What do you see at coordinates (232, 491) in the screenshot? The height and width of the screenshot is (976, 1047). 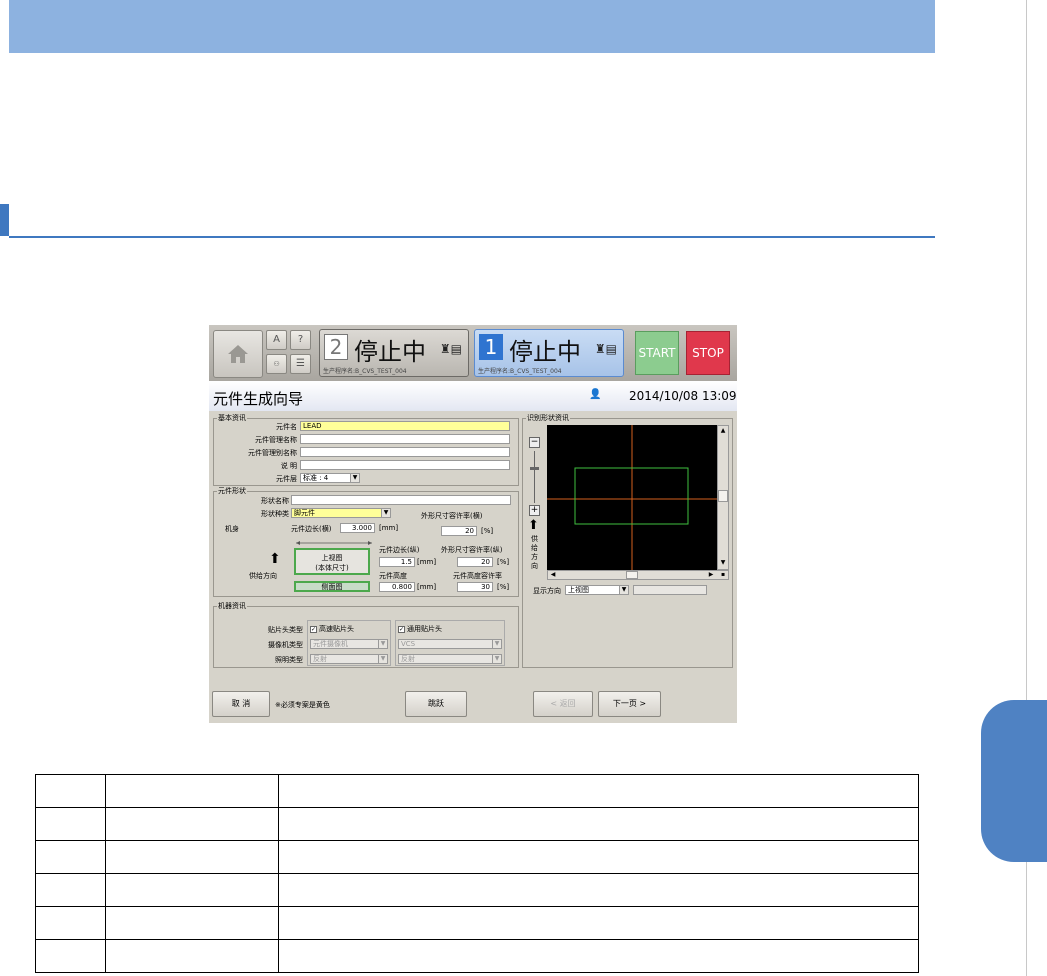 I see `shape-group-title: 元件形状` at bounding box center [232, 491].